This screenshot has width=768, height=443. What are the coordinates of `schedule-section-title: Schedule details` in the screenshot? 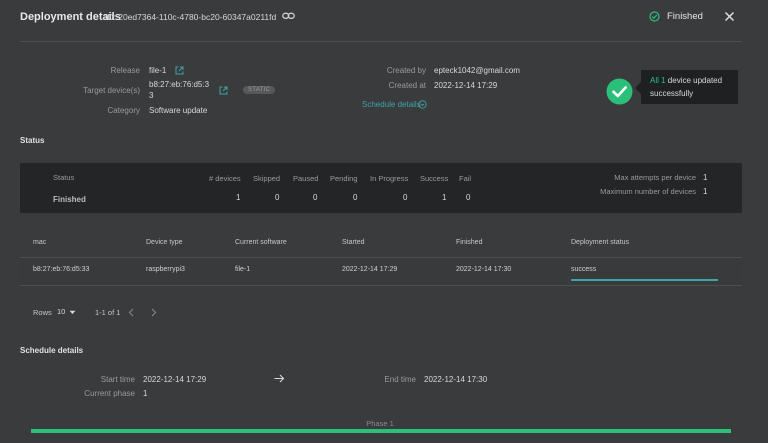 It's located at (52, 350).